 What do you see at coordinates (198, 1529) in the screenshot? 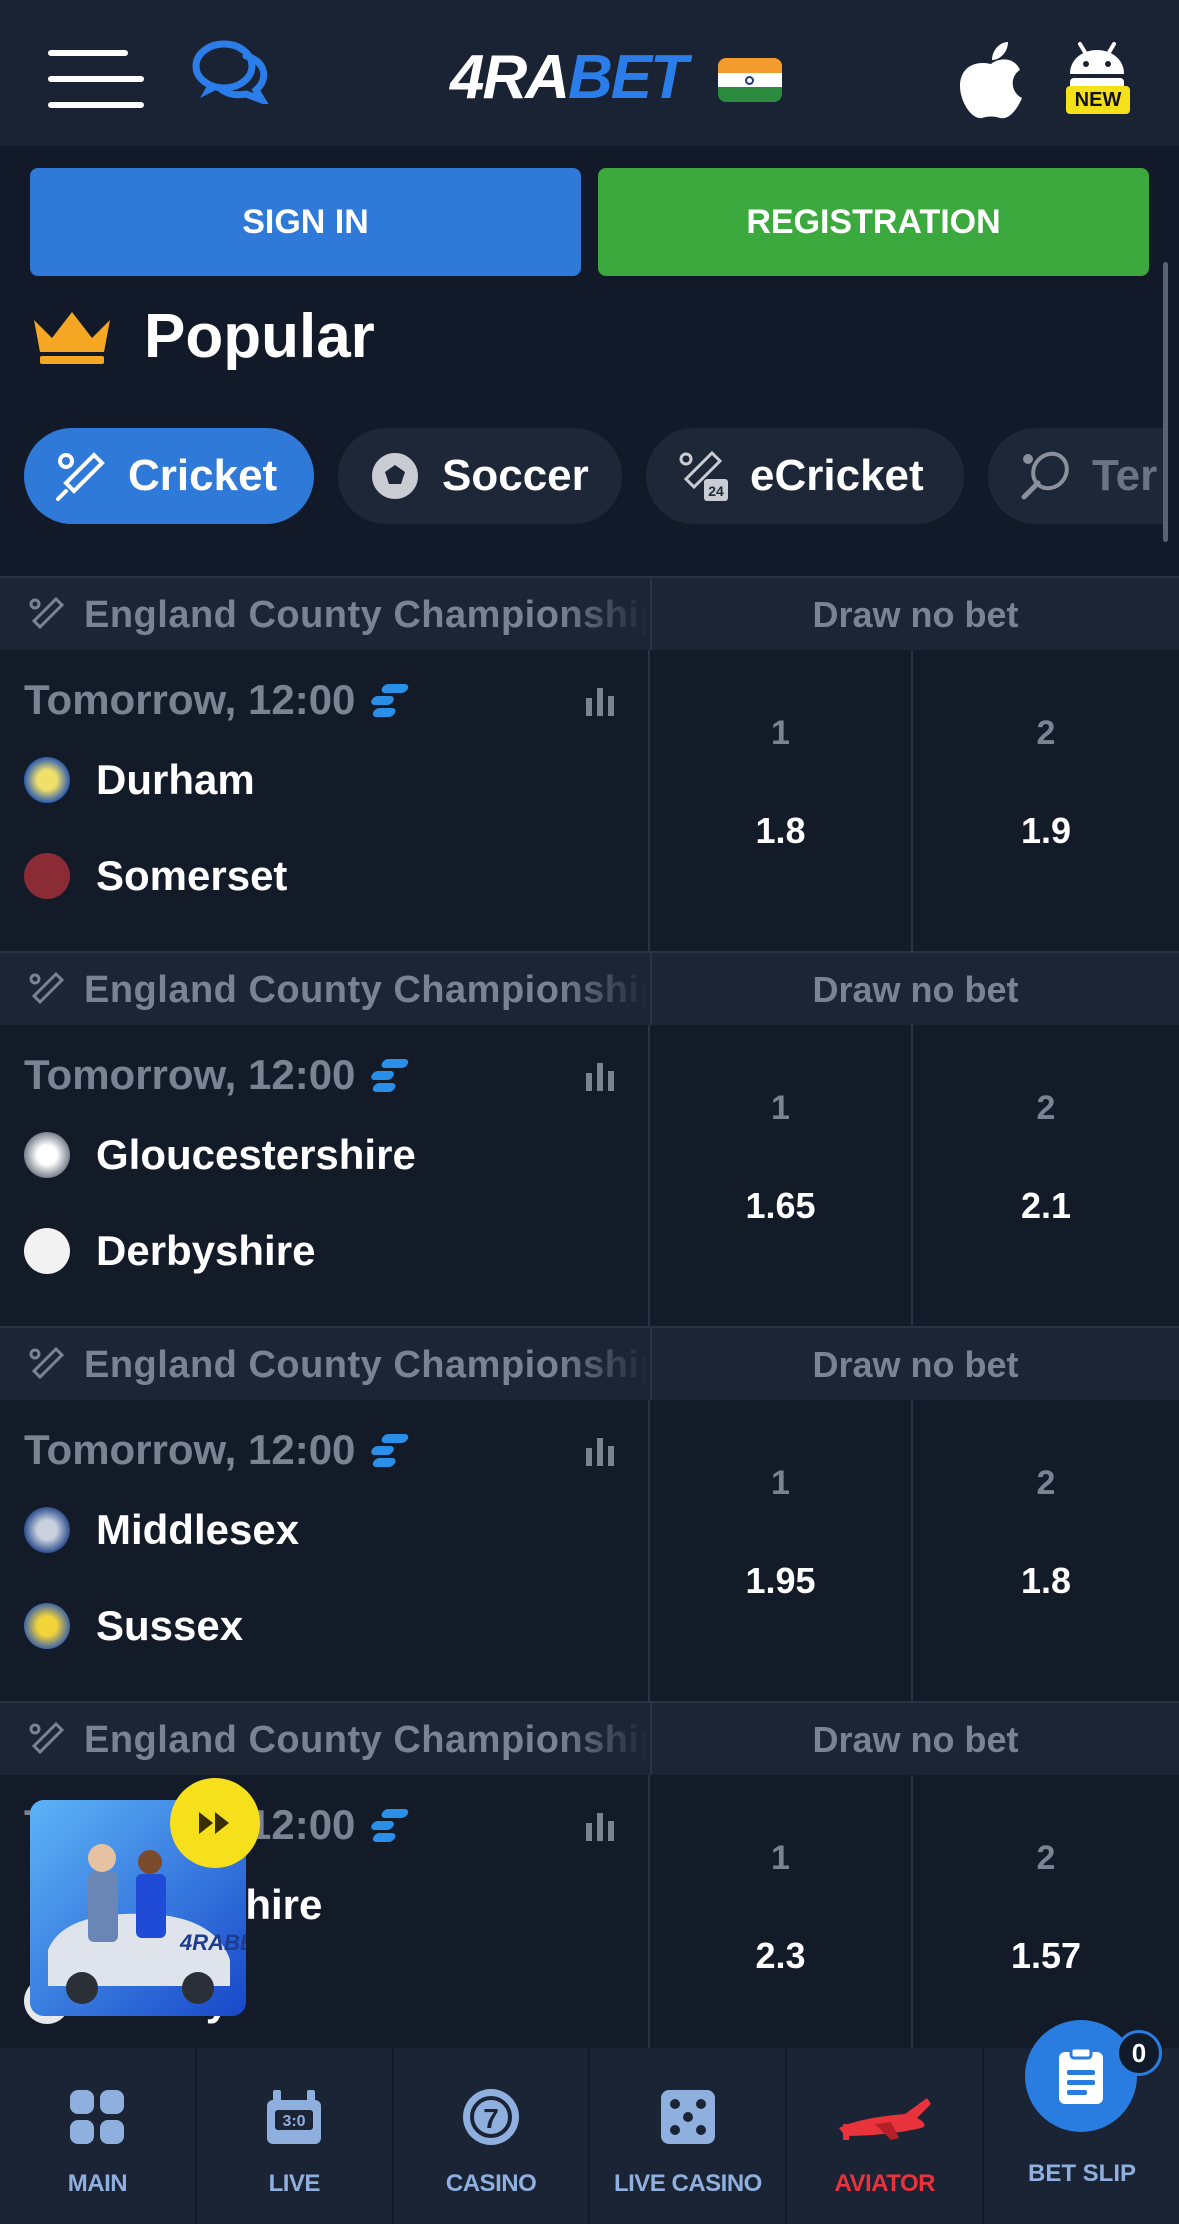
I see `team-name: Middlesex` at bounding box center [198, 1529].